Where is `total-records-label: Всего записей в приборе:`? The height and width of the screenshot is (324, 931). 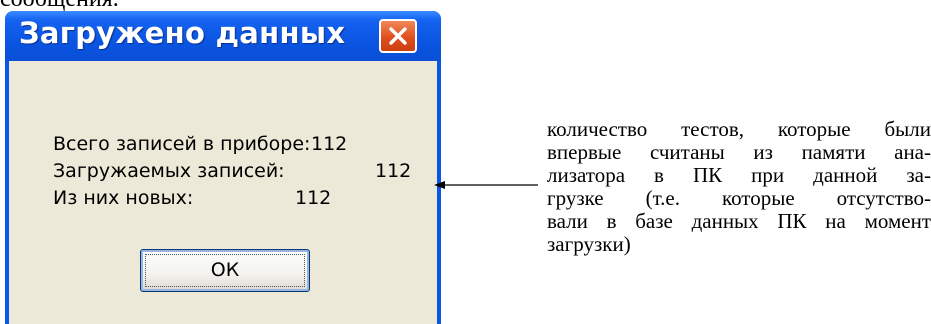 total-records-label: Всего записей в приборе: is located at coordinates (182, 144).